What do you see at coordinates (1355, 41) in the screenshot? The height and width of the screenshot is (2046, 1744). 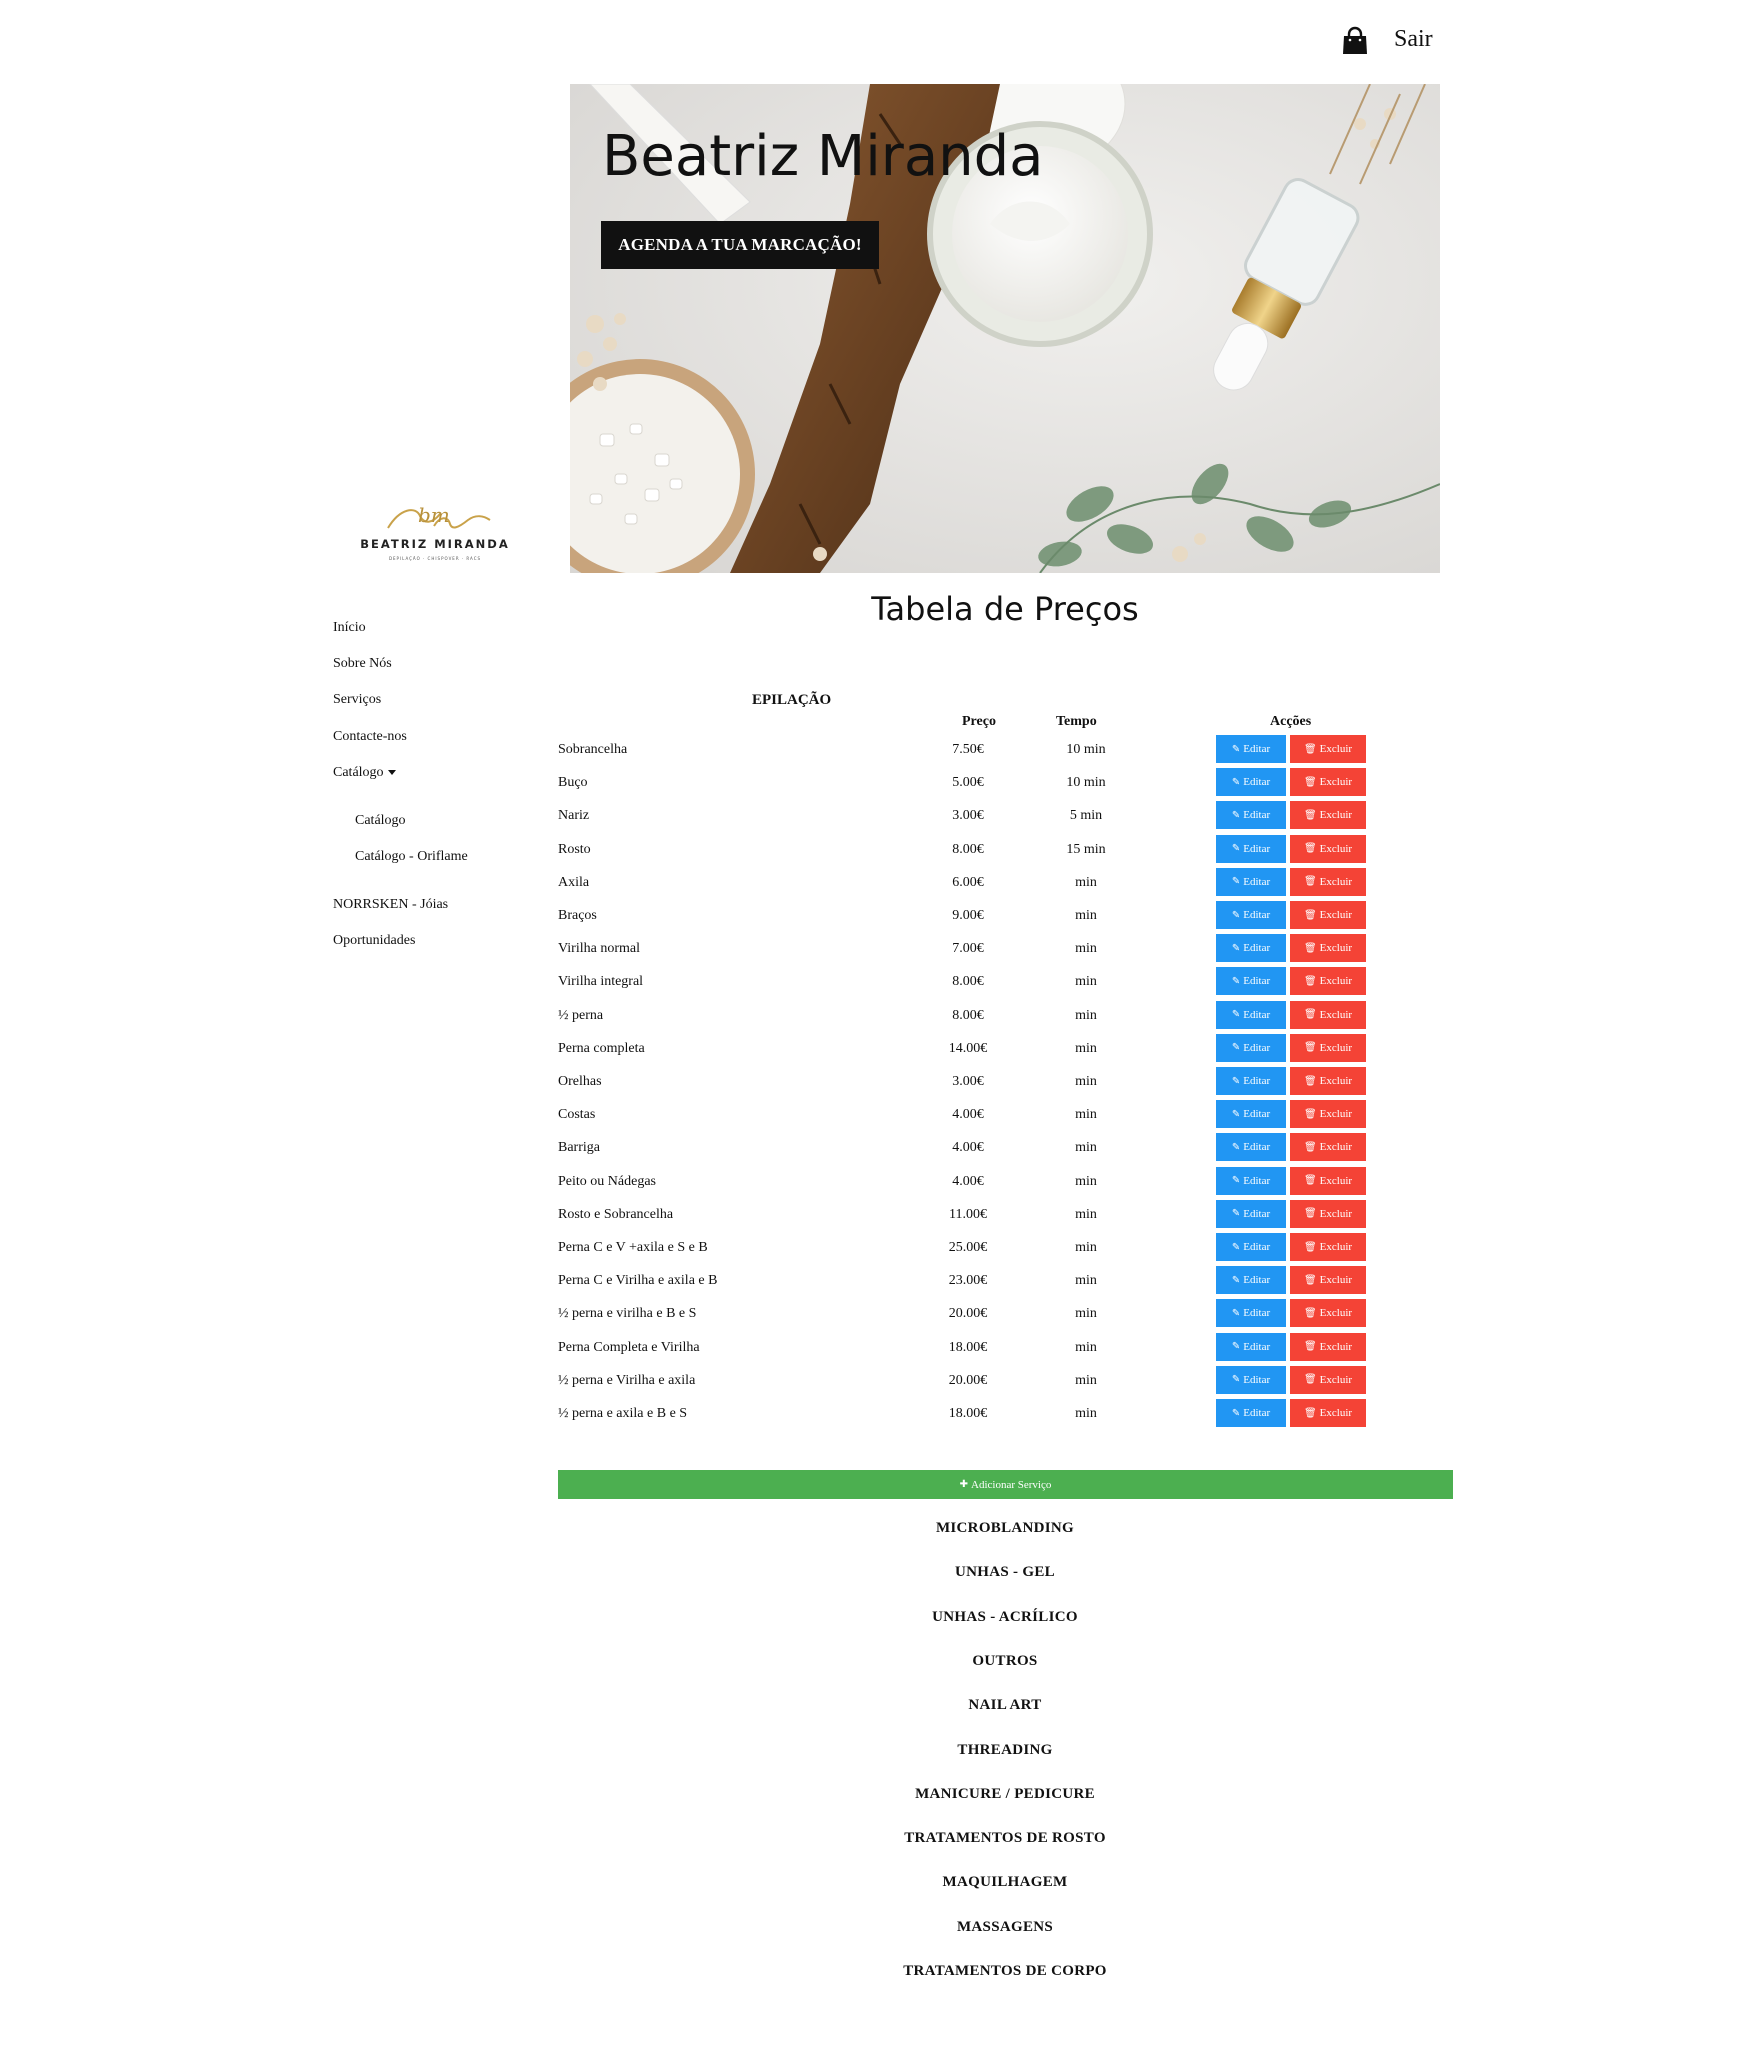 I see `shopping-bag-icon` at bounding box center [1355, 41].